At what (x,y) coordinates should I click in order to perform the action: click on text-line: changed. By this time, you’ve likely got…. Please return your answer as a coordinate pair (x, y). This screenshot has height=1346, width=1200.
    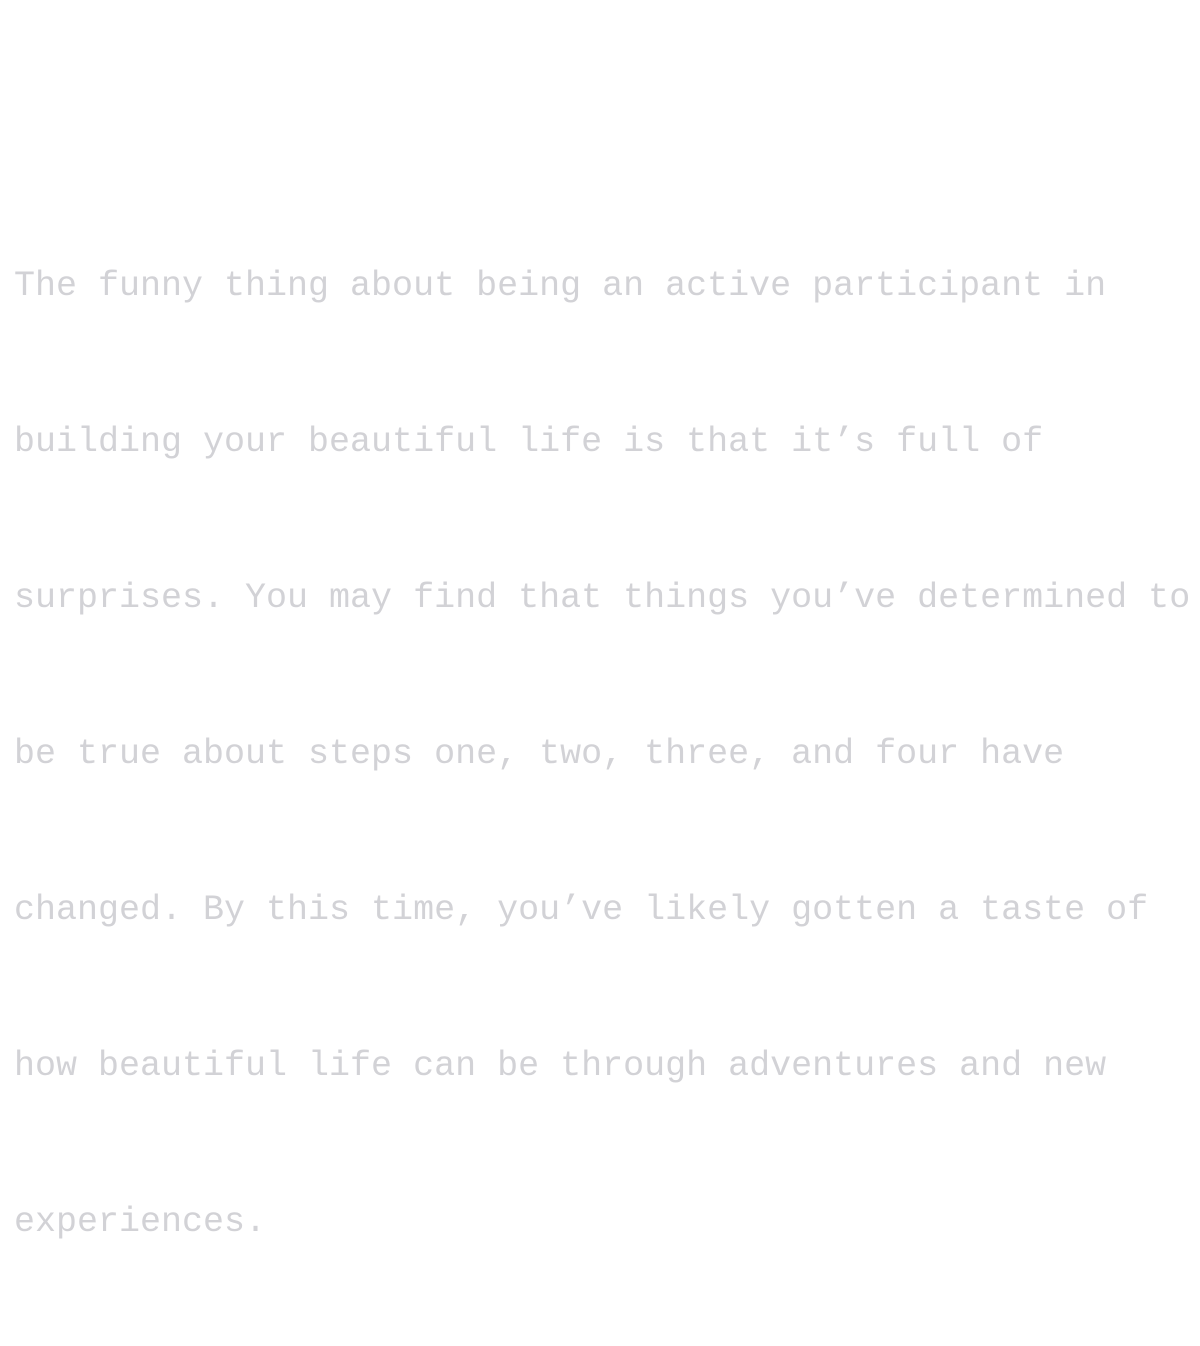
    Looking at the image, I should click on (581, 910).